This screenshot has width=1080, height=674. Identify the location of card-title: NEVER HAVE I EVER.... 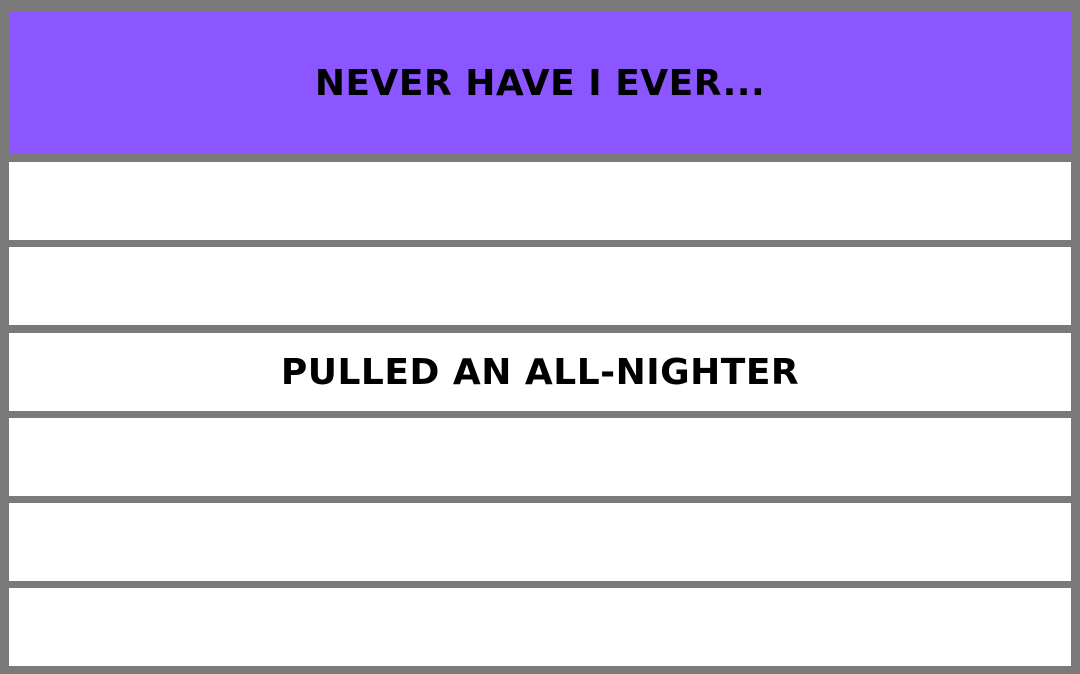
(540, 83).